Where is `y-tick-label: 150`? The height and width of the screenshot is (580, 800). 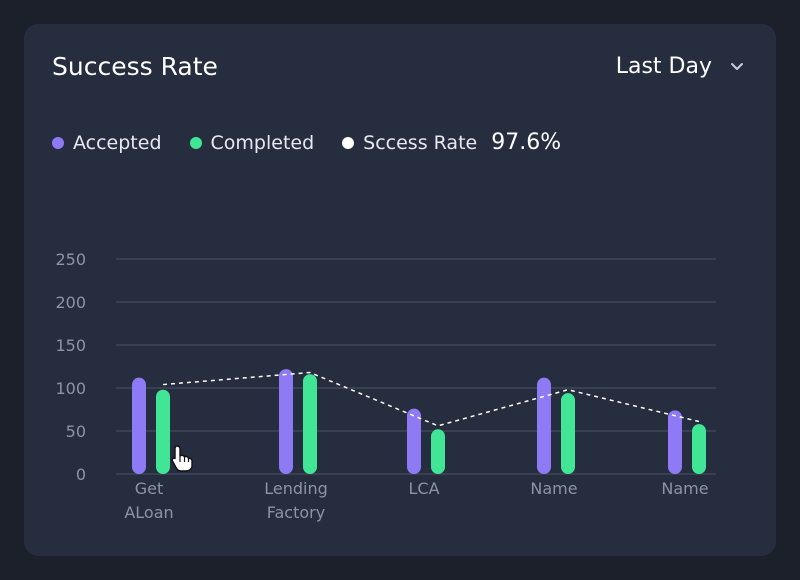 y-tick-label: 150 is located at coordinates (70, 345).